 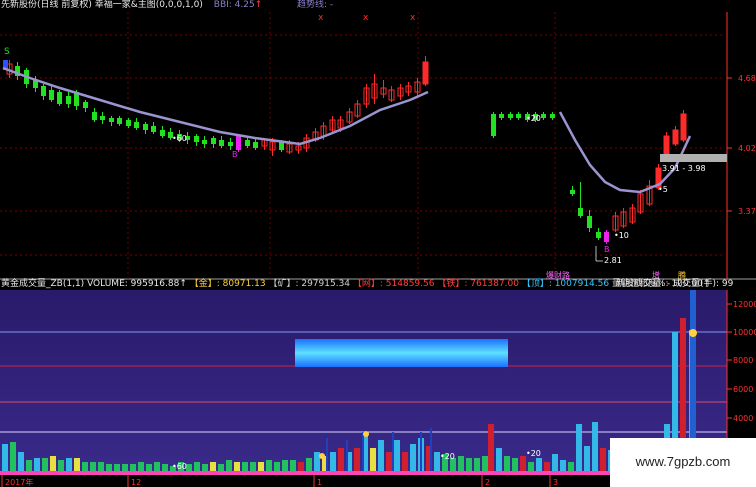 What do you see at coordinates (137, 284) in the screenshot?
I see `volume-value: VOLUME: 995916.88↑` at bounding box center [137, 284].